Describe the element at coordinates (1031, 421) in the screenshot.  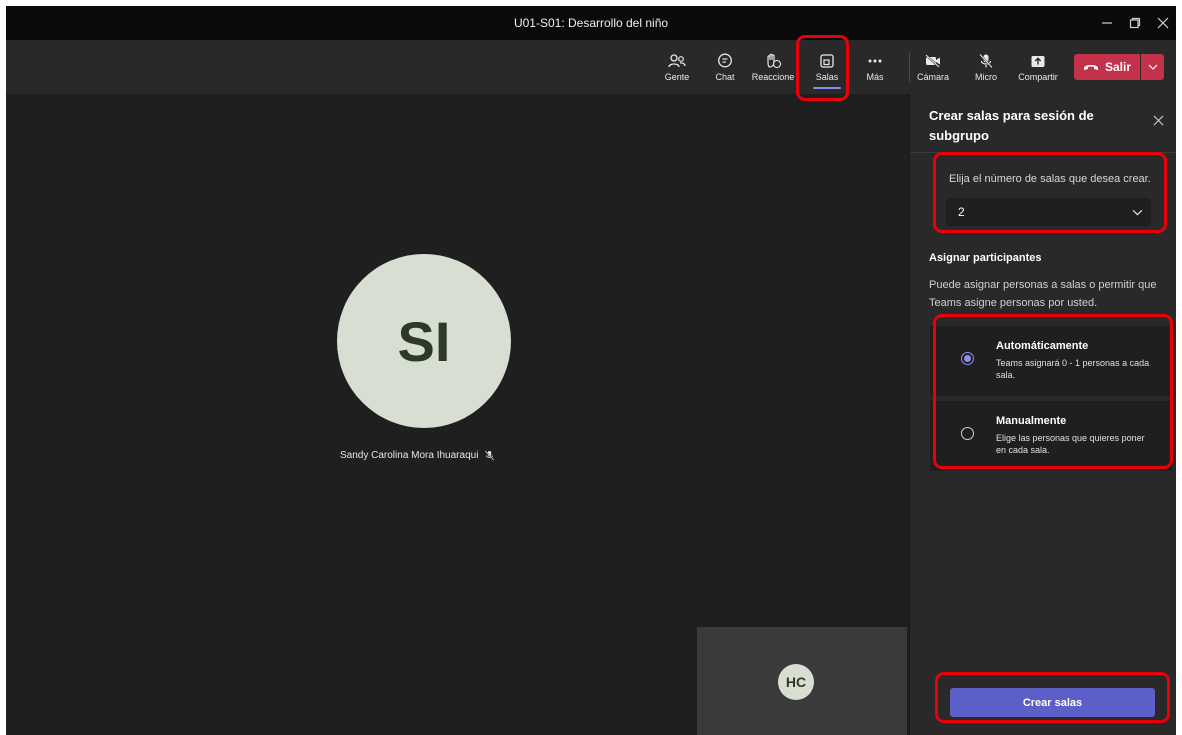
I see `option-manual-title: Manualmente` at that location.